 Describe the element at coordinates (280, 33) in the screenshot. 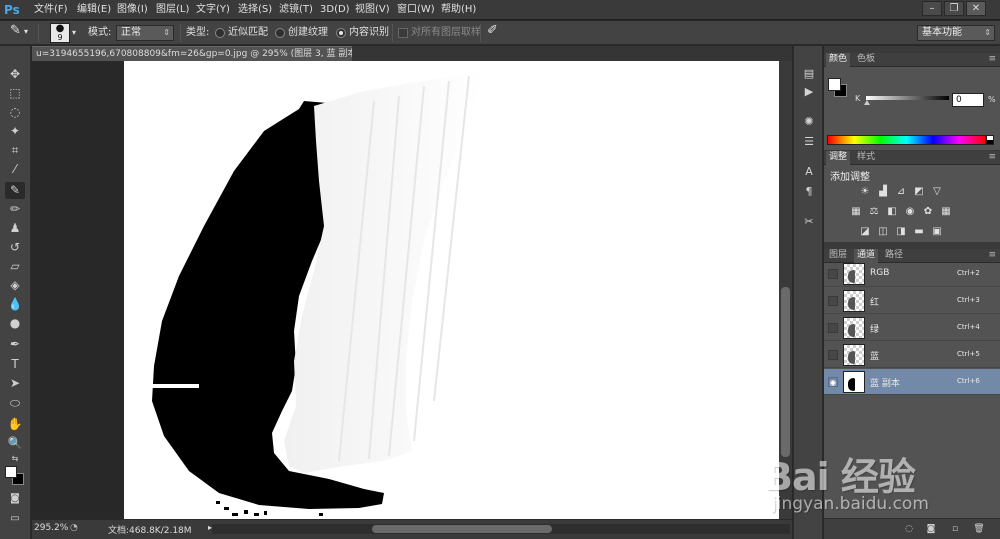

I see `radio-create-texture` at that location.